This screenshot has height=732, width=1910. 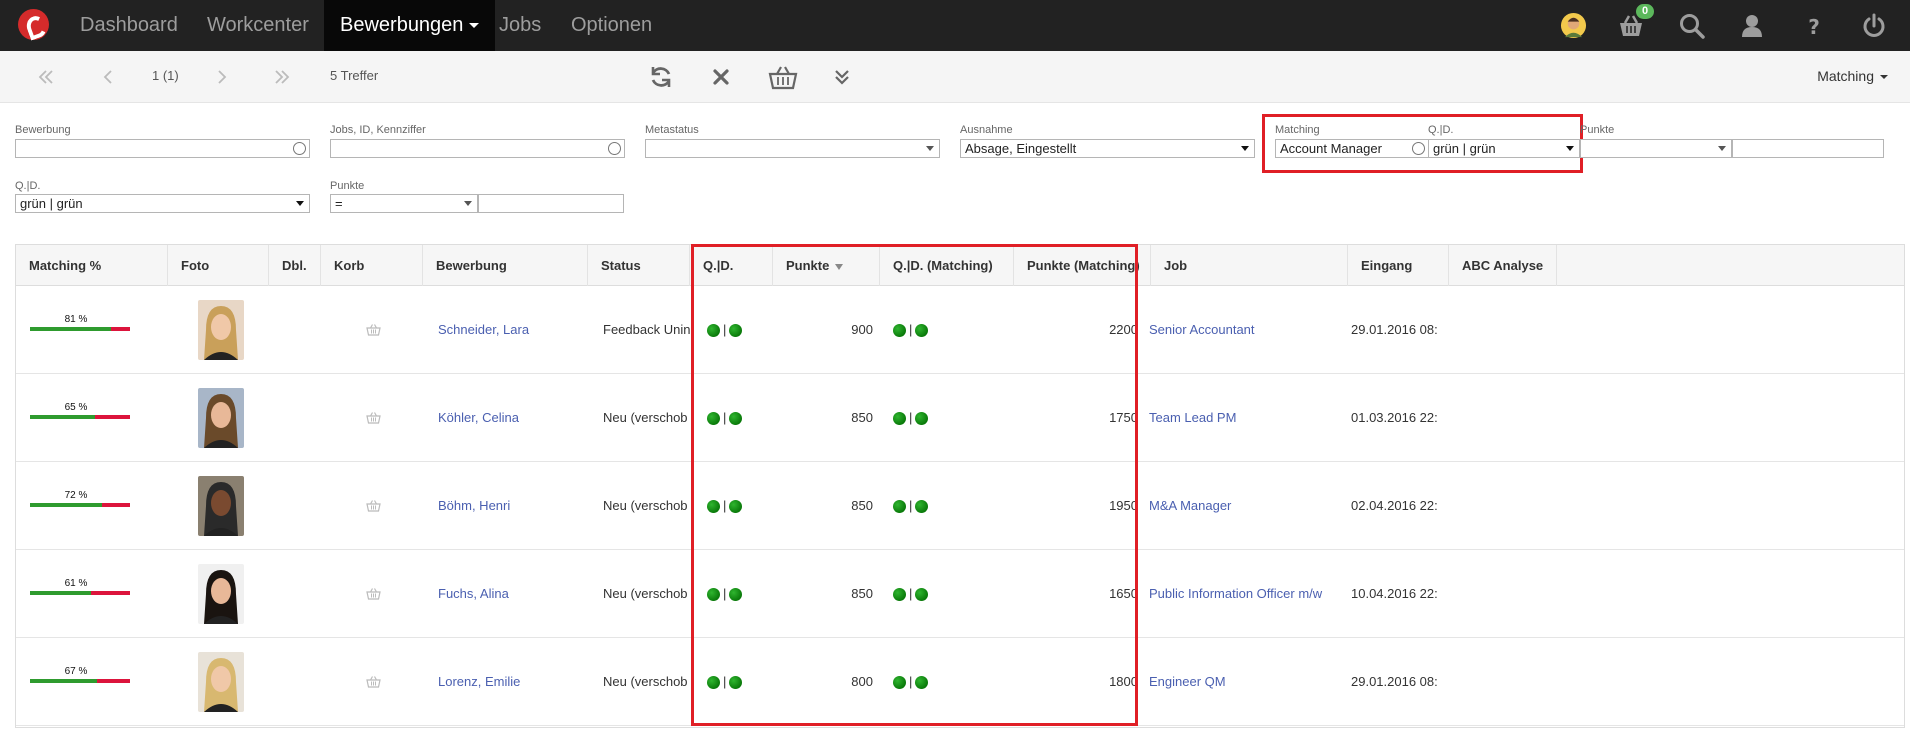 What do you see at coordinates (1752, 26) in the screenshot?
I see `user-icon` at bounding box center [1752, 26].